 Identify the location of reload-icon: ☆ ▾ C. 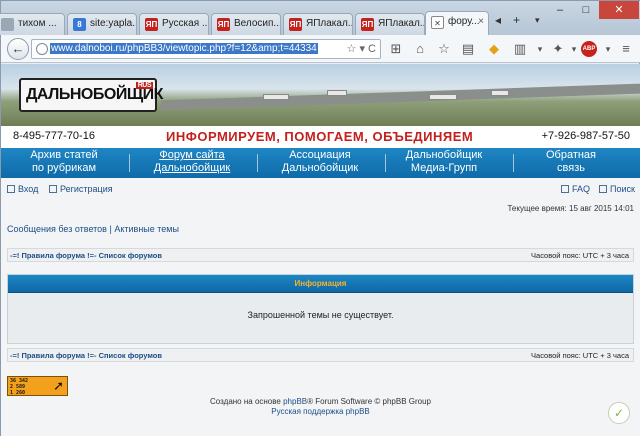
(361, 48).